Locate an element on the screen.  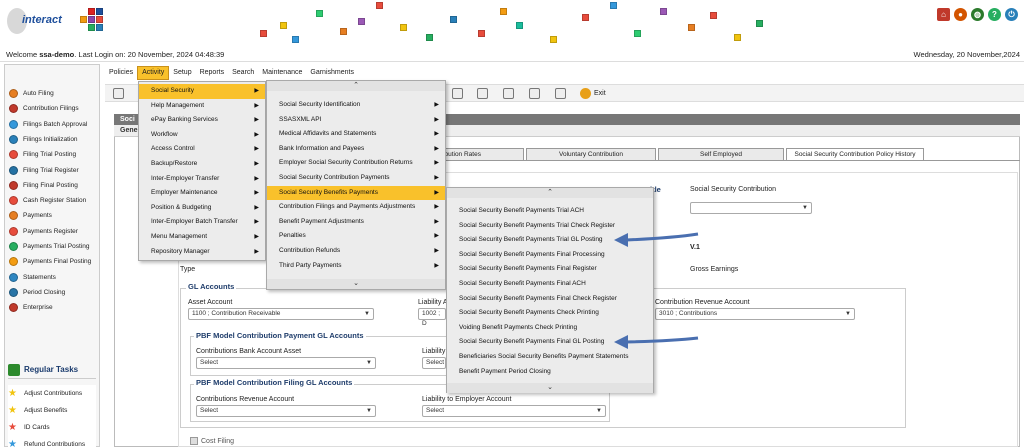
menu-item-benefit-payment-period-closing: Benefit Payment Period Closing is located at coordinates (550, 372).